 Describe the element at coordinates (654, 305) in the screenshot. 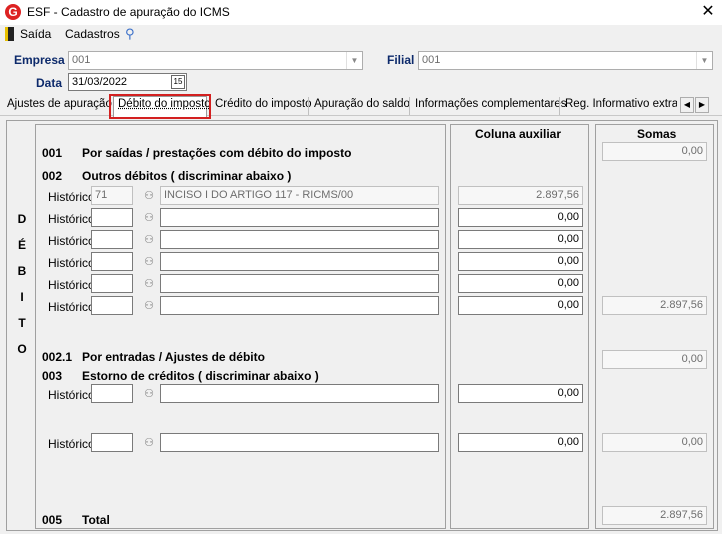

I see `outros-debitos-soma: 2.897,56` at that location.